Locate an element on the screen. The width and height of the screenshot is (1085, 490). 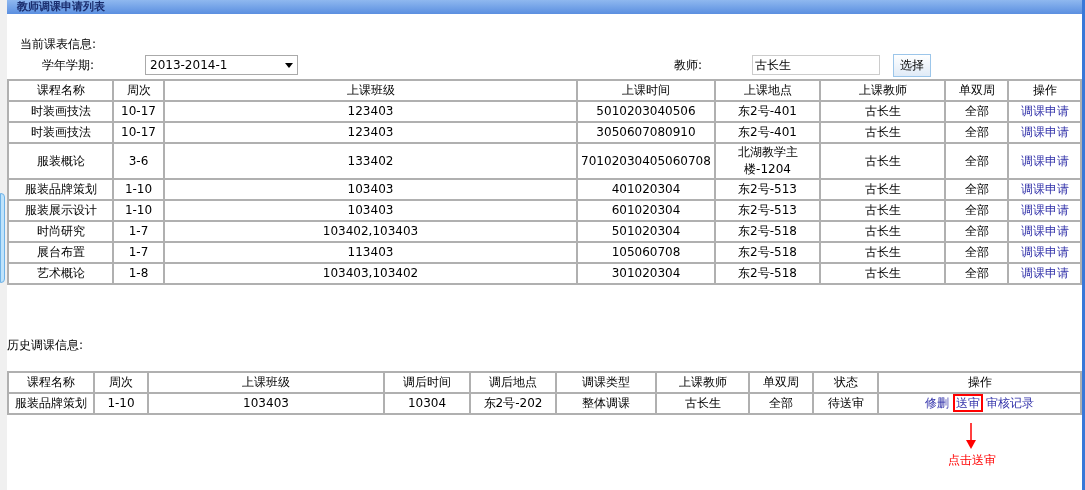
table-cell: 展台布置 is located at coordinates (60, 252).